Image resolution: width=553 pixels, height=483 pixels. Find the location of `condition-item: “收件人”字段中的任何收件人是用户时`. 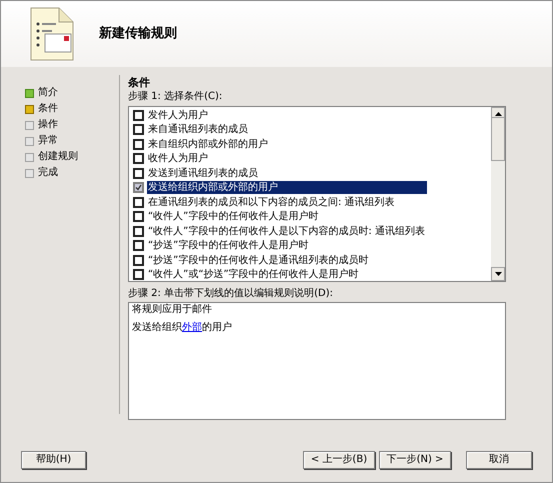

condition-item: “收件人”字段中的任何收件人是用户时 is located at coordinates (233, 217).